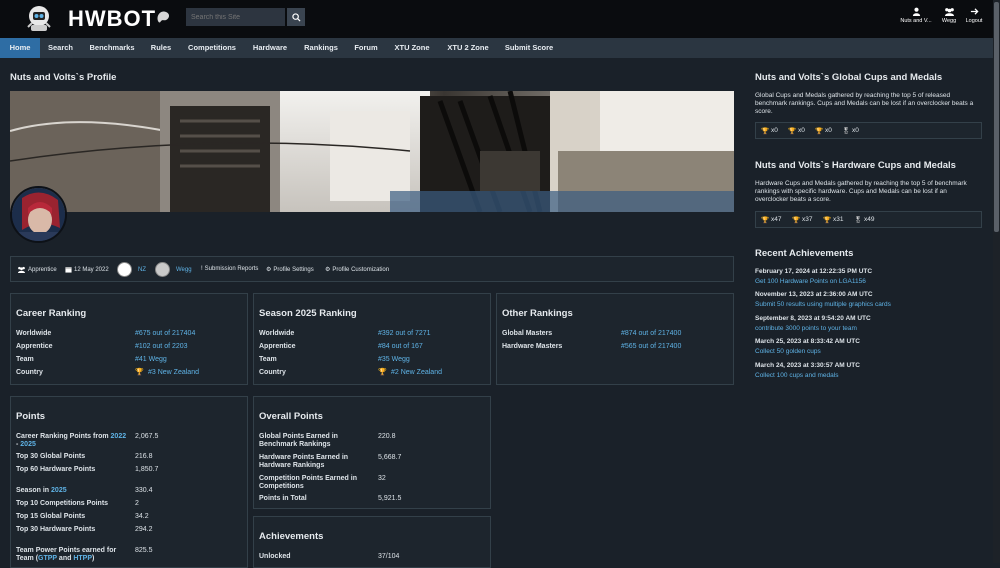 This screenshot has width=1000, height=568. What do you see at coordinates (56, 469) in the screenshot?
I see `top60-hardware-label: Top 60 Hardware Points` at bounding box center [56, 469].